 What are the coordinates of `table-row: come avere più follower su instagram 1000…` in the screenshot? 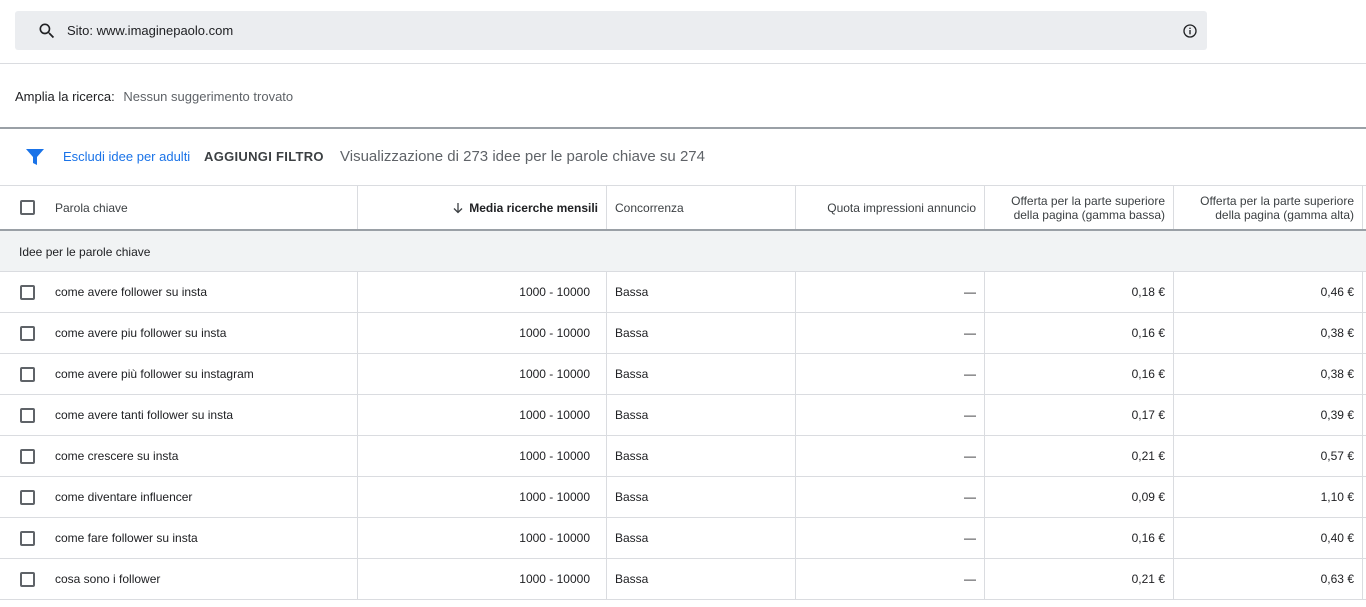 It's located at (683, 374).